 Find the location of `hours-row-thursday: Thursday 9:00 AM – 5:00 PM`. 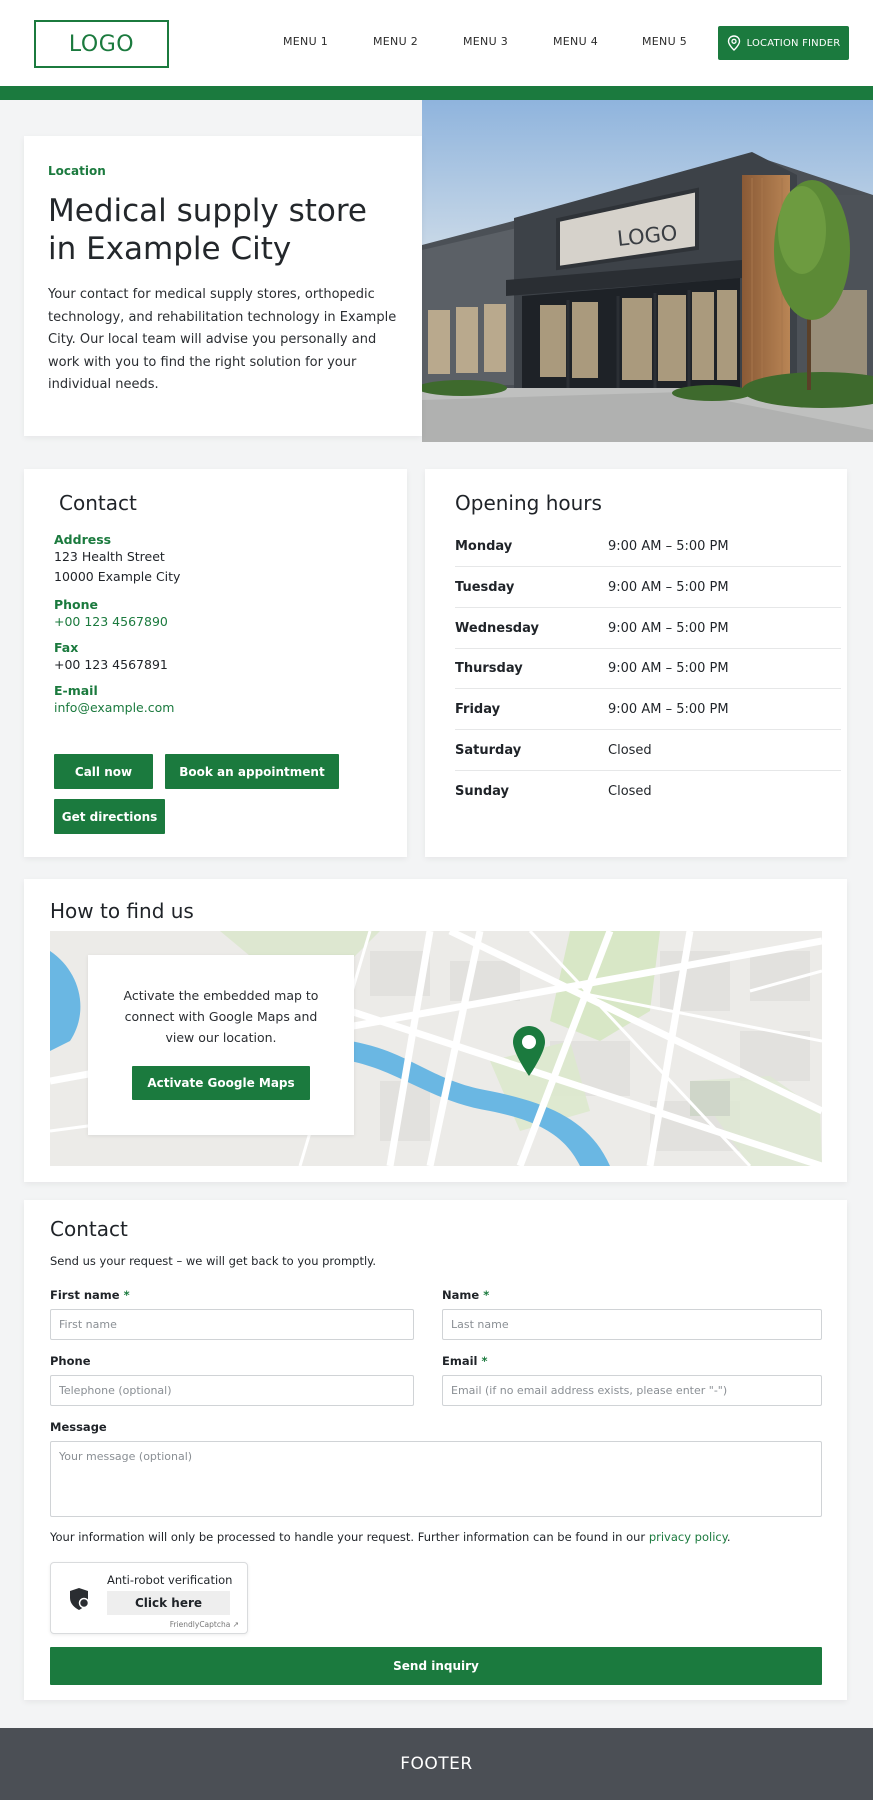

hours-row-thursday: Thursday 9:00 AM – 5:00 PM is located at coordinates (648, 669).